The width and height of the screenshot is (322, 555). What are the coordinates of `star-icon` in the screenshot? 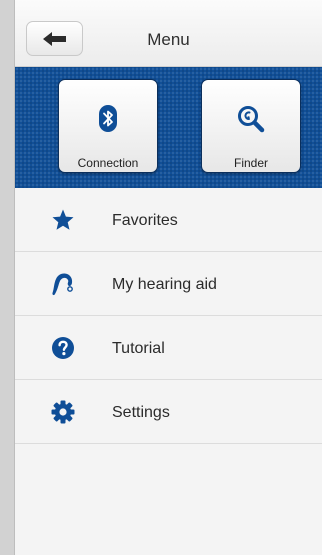 It's located at (63, 219).